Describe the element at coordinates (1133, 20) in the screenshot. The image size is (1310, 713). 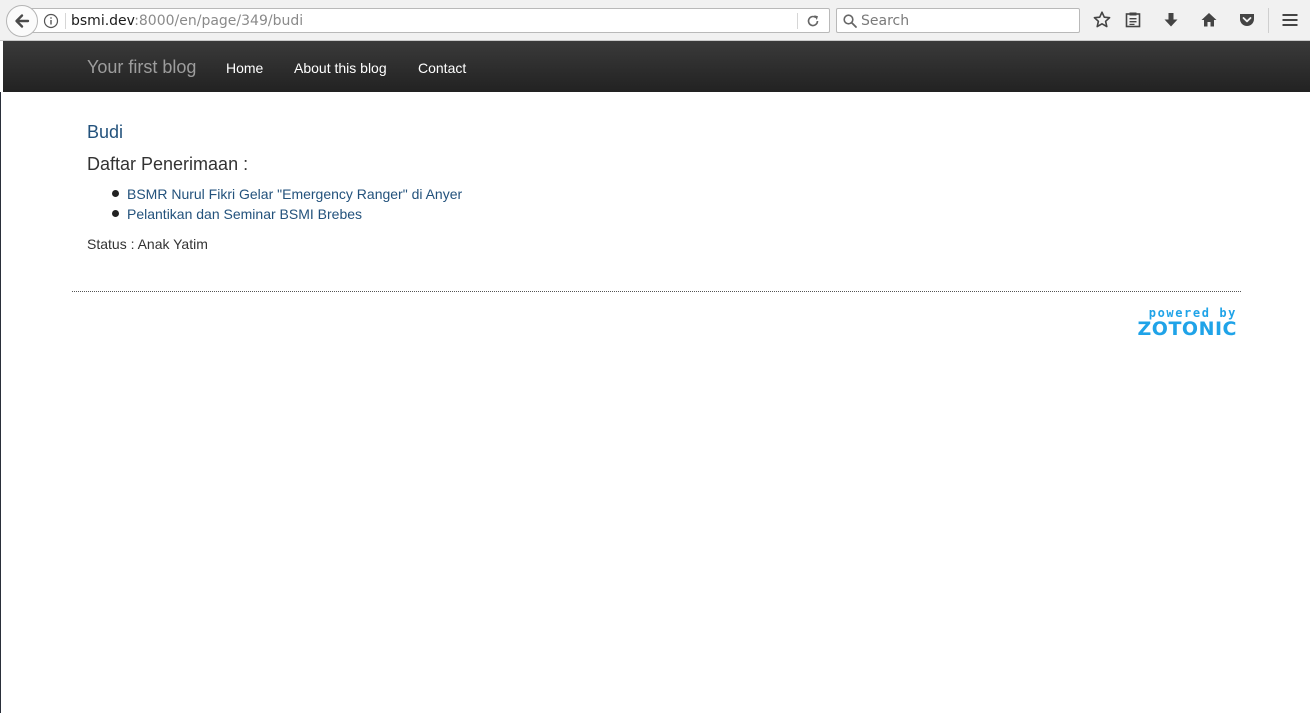
I see `reading-list-icon` at that location.